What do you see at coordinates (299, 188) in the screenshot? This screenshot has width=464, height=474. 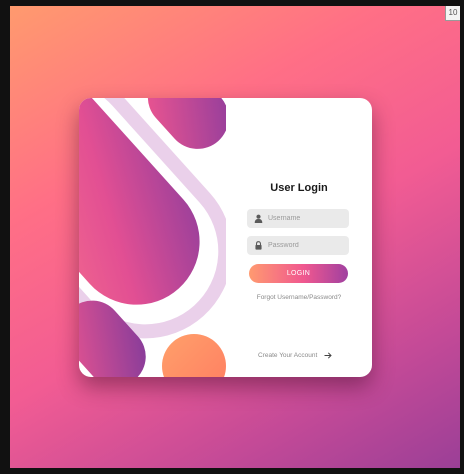 I see `login-title: User Login` at bounding box center [299, 188].